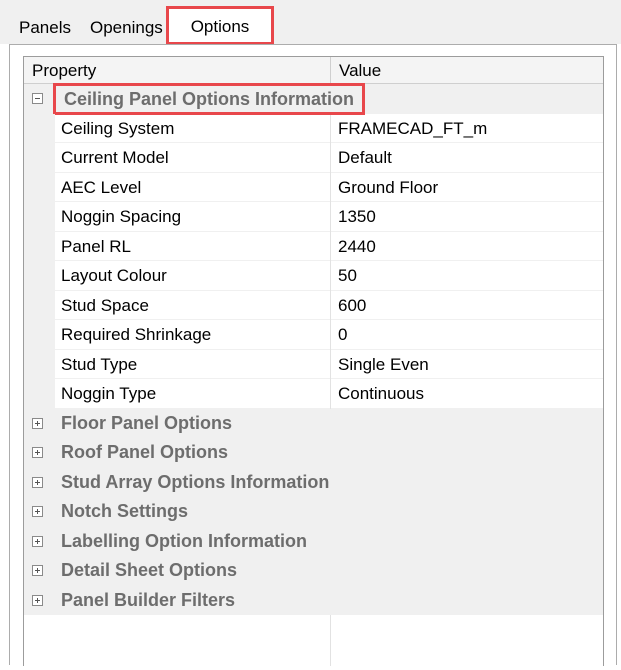 Image resolution: width=621 pixels, height=670 pixels. I want to click on property-value: 50, so click(467, 276).